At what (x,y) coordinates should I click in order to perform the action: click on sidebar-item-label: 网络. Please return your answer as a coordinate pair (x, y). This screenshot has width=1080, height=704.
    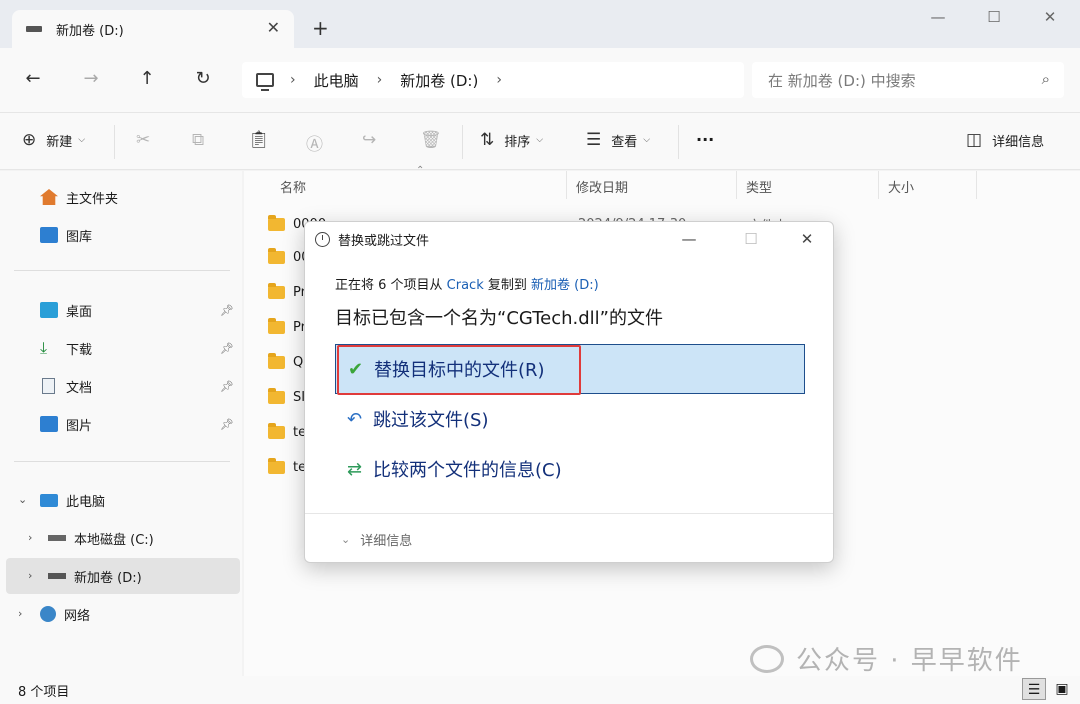
    Looking at the image, I should click on (77, 616).